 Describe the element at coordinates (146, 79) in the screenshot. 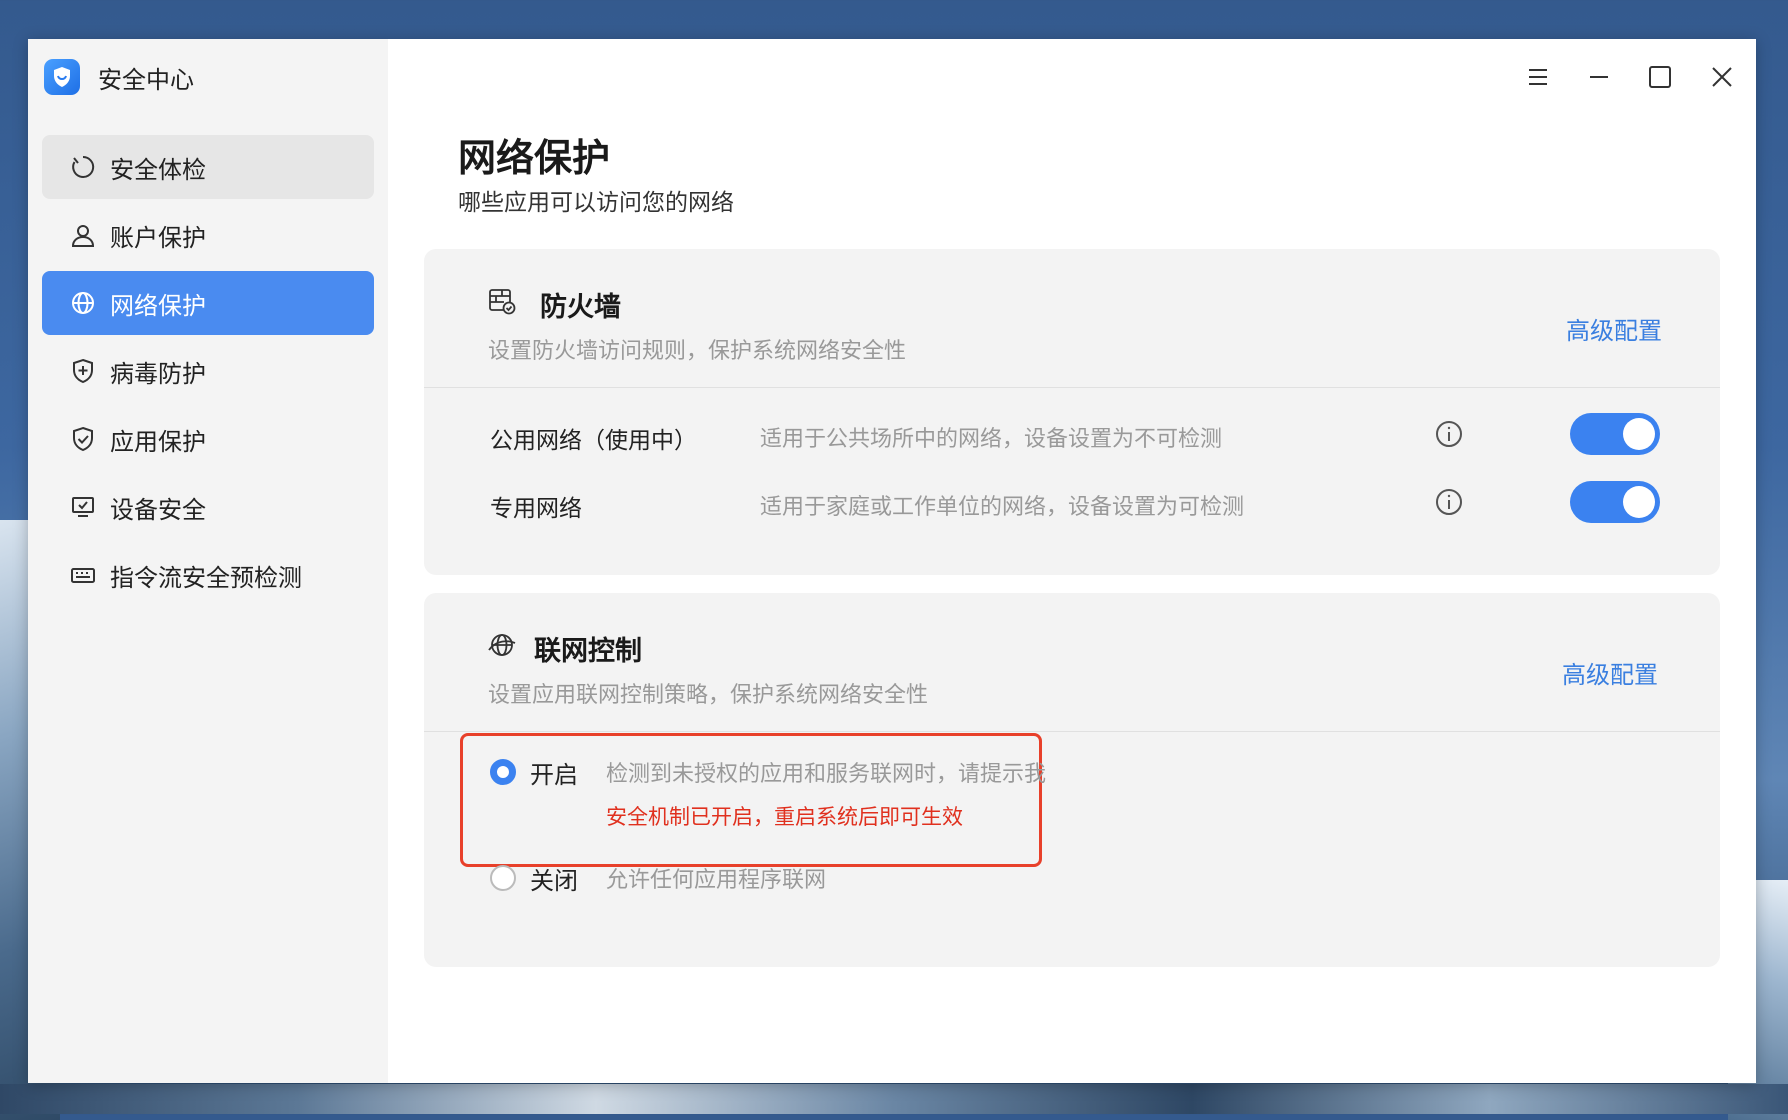

I see `app-title: 安全中心` at that location.